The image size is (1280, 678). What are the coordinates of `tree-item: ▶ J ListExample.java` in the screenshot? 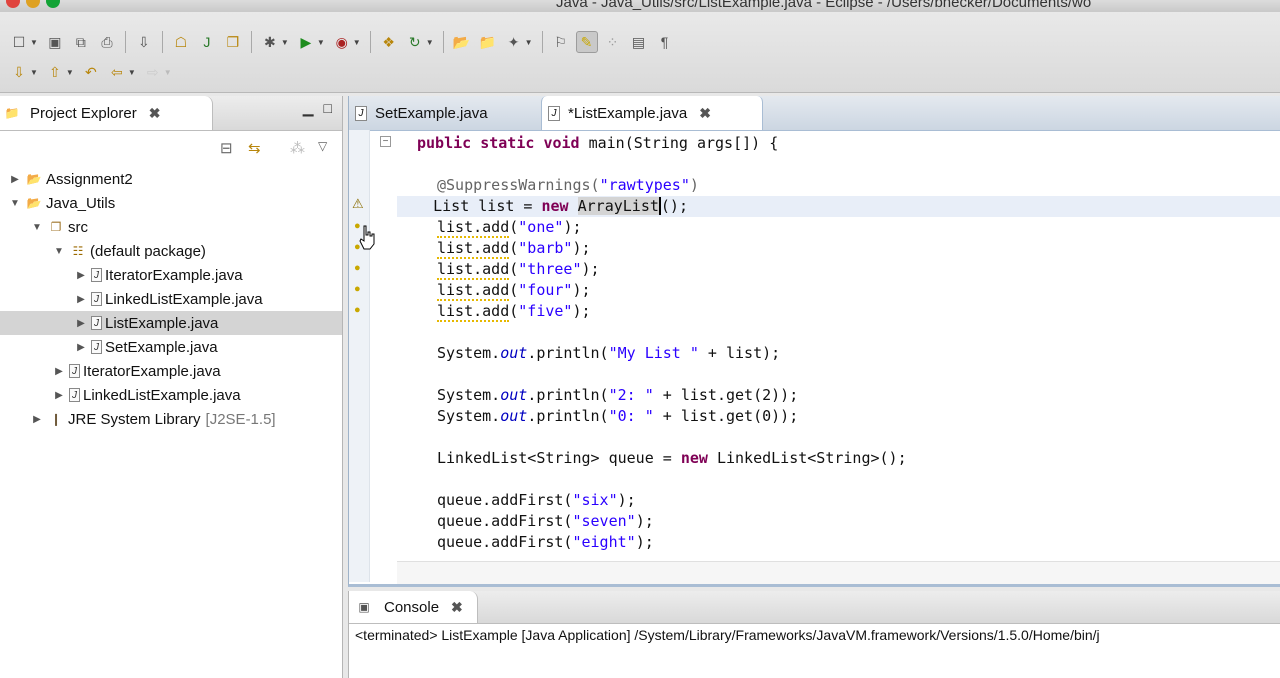 It's located at (171, 323).